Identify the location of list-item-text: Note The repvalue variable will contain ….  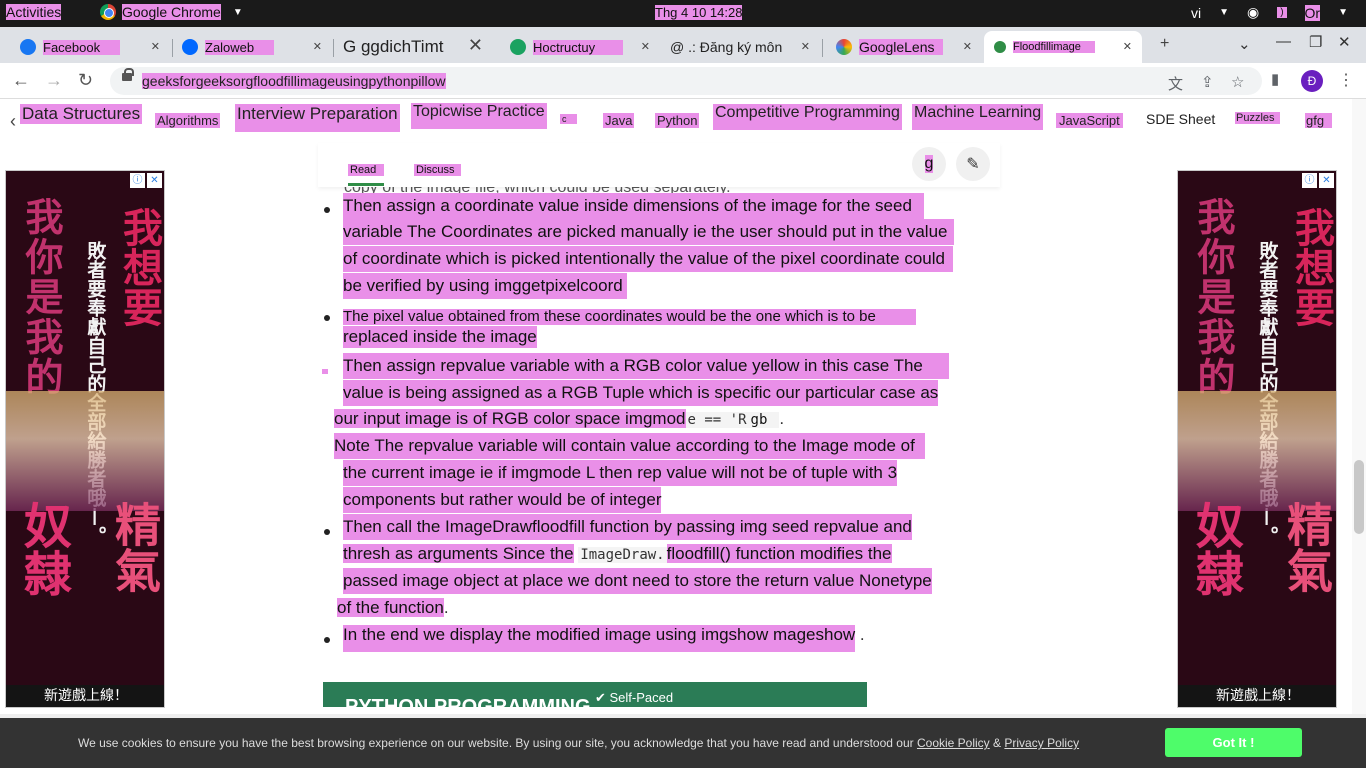
(629, 446).